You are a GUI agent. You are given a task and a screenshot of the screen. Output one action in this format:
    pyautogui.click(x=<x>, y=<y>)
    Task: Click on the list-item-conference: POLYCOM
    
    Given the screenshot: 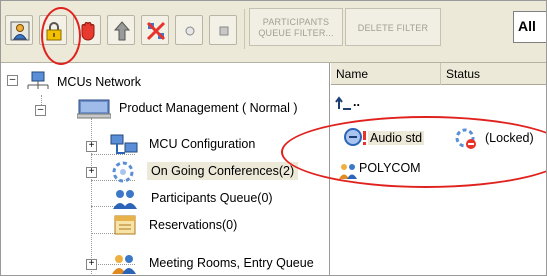 What is the action you would take?
    pyautogui.click(x=381, y=170)
    